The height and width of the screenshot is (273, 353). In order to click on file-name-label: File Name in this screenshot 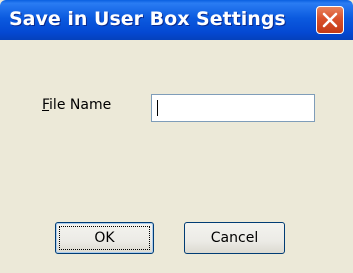, I will do `click(76, 105)`.